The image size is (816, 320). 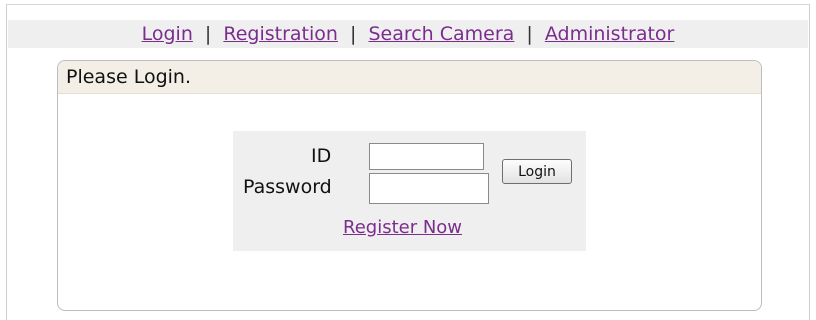 What do you see at coordinates (537, 171) in the screenshot?
I see `login-button: Login` at bounding box center [537, 171].